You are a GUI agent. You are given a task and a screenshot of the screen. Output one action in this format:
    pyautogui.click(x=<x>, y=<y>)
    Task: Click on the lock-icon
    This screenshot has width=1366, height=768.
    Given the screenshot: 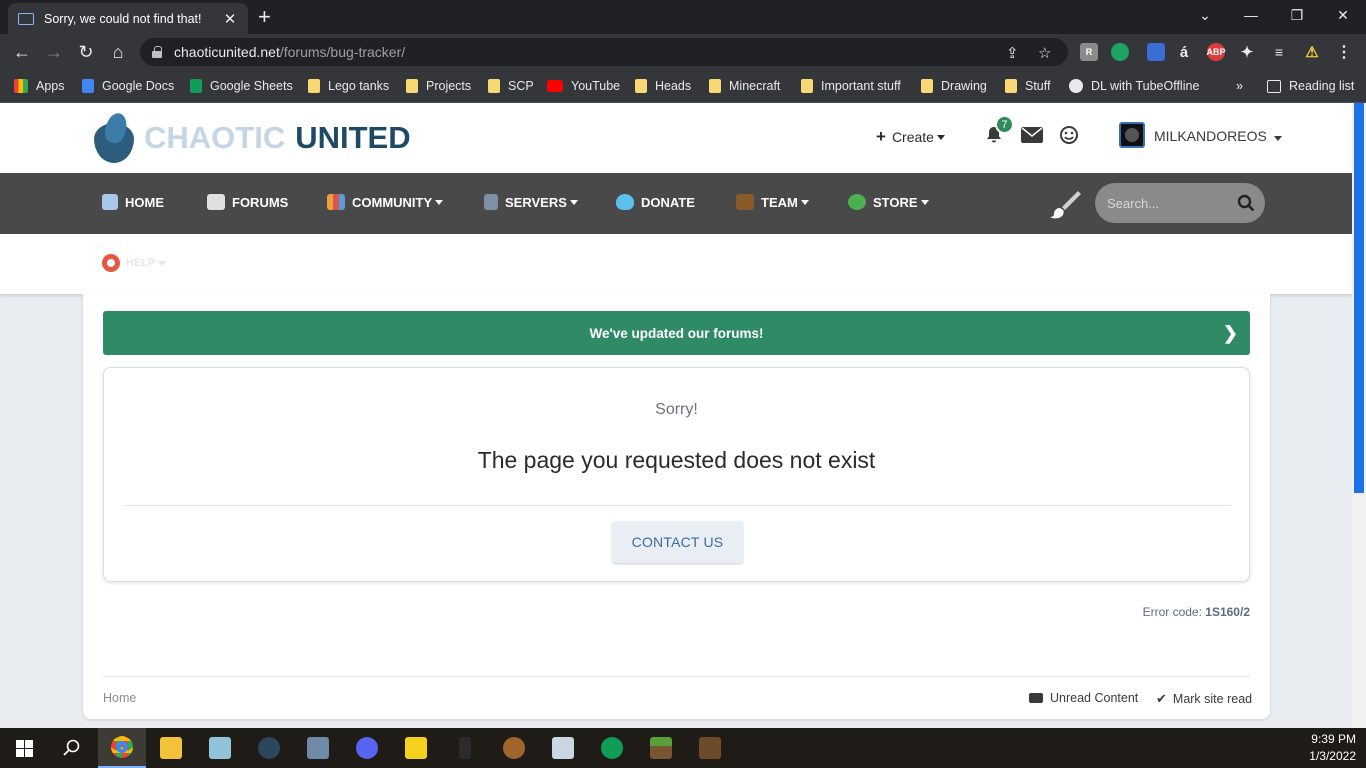 What is the action you would take?
    pyautogui.click(x=157, y=52)
    